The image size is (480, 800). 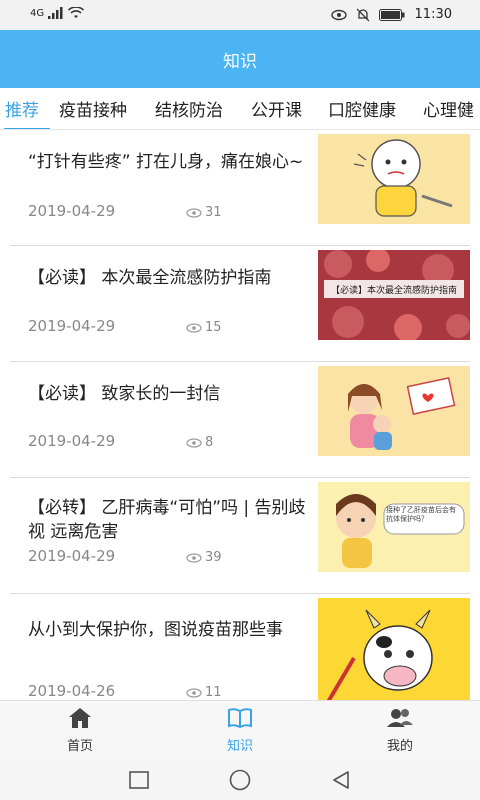 I want to click on thumb-caption: 【必读】本次最全流感防护指南, so click(x=394, y=290).